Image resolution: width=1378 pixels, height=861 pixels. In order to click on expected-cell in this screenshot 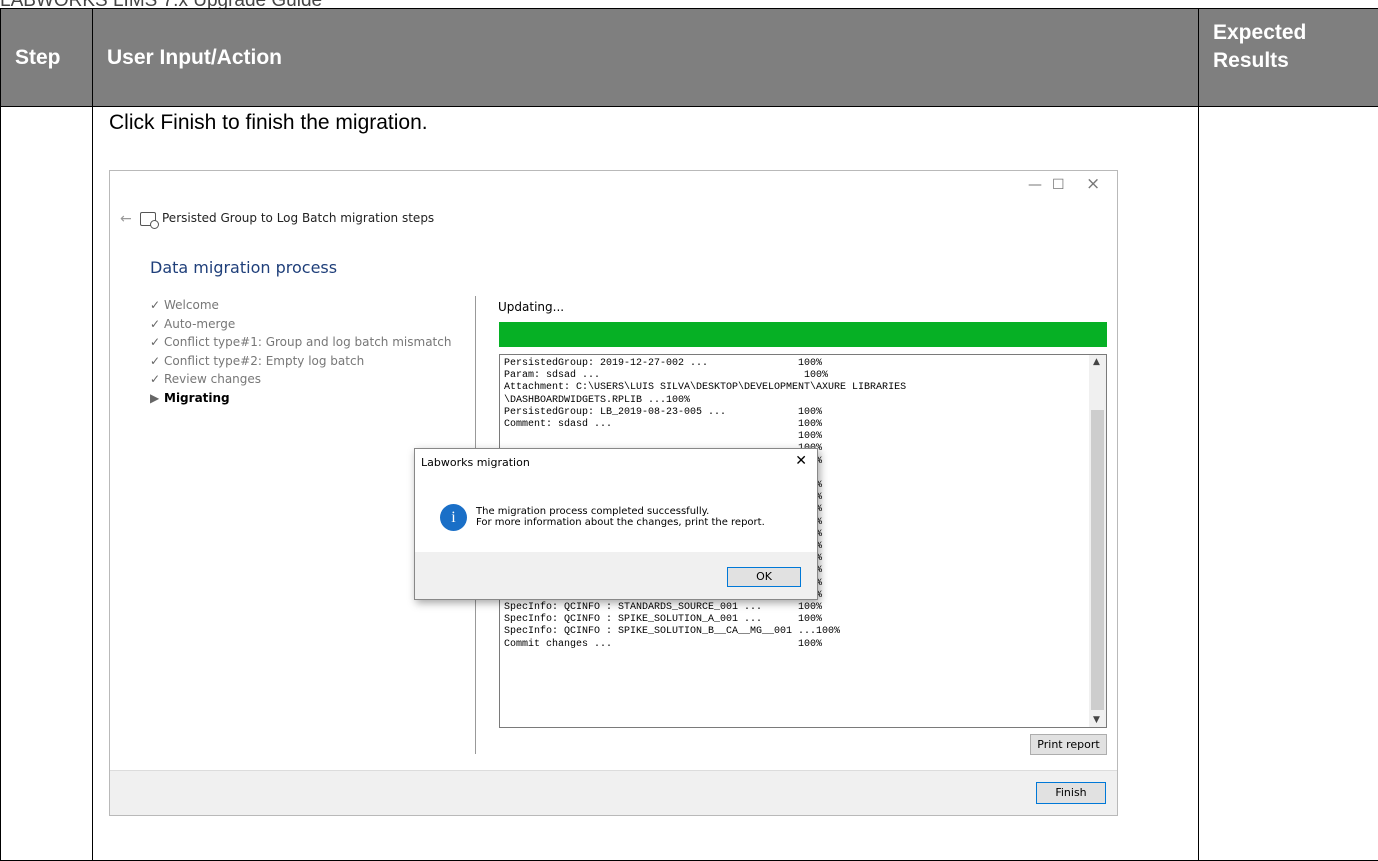, I will do `click(1288, 484)`.